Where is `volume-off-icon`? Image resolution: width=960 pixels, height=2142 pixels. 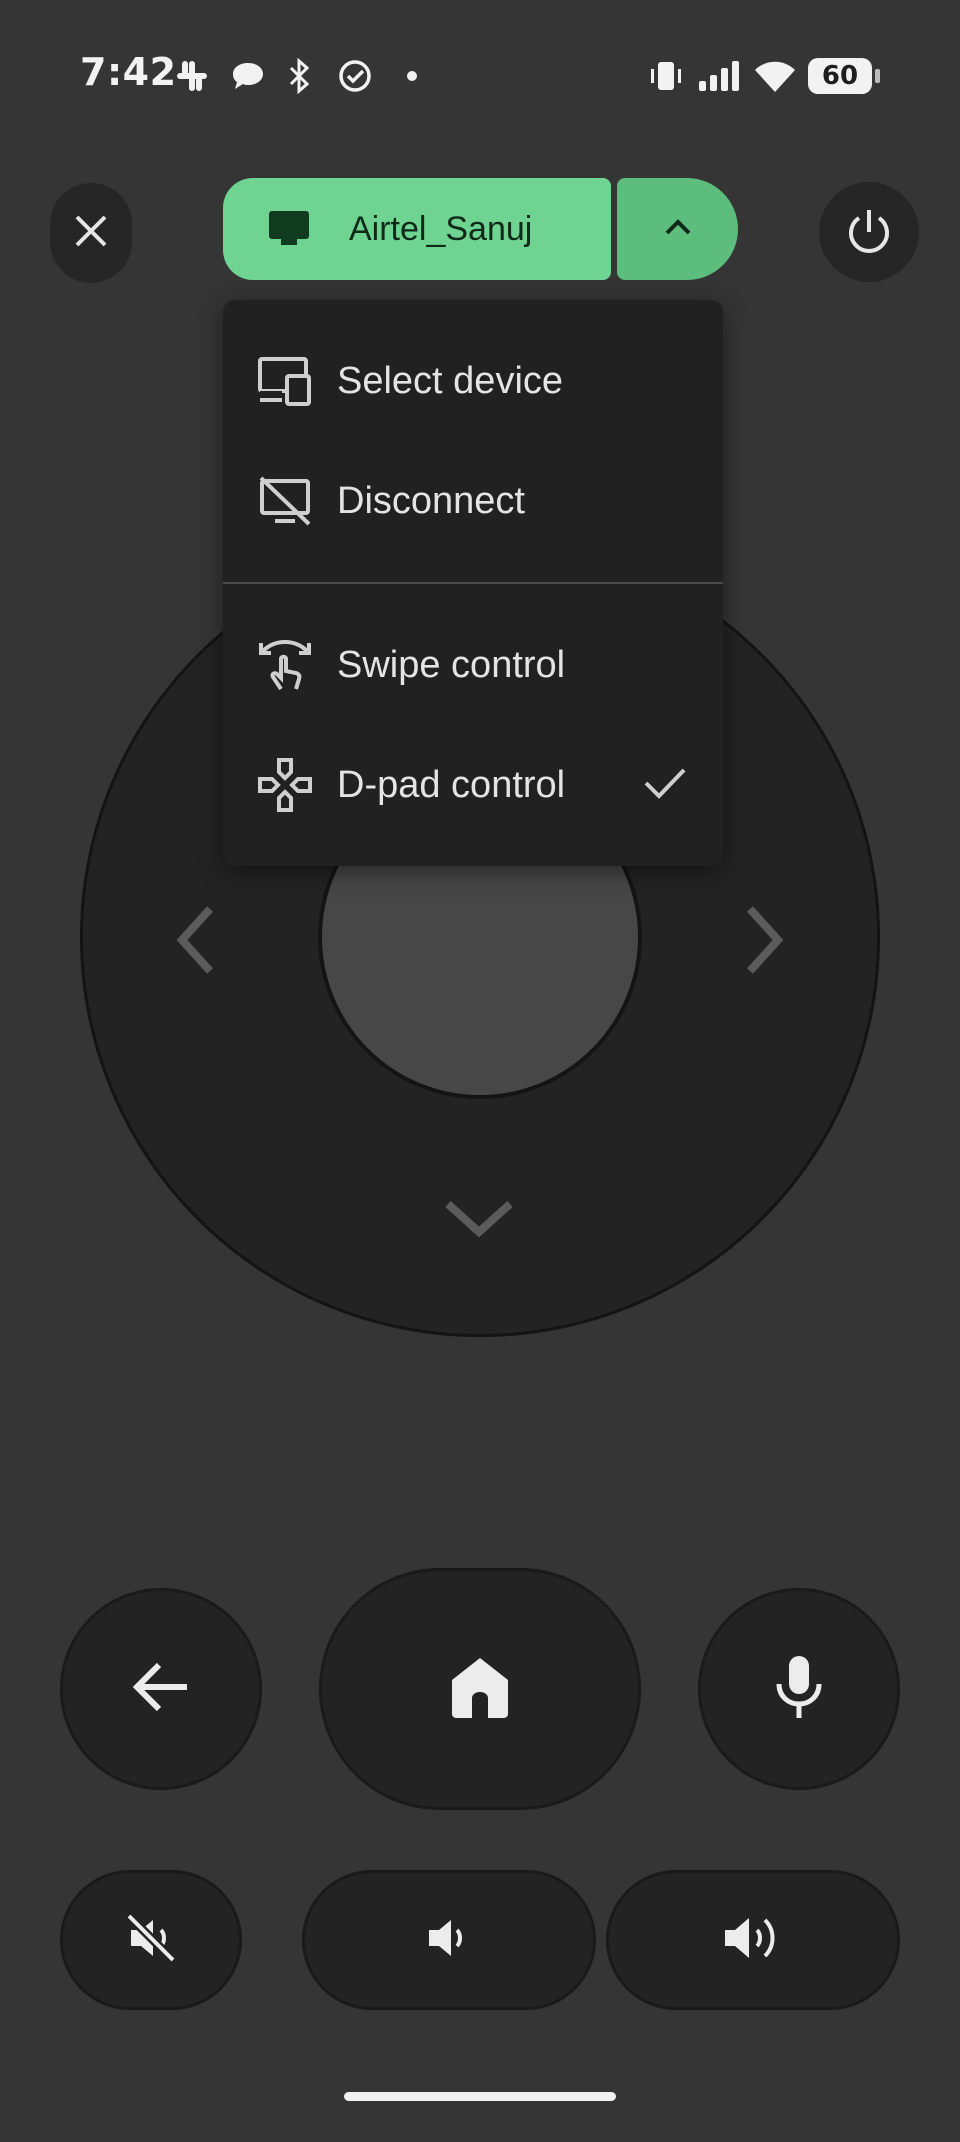
volume-off-icon is located at coordinates (151, 1940).